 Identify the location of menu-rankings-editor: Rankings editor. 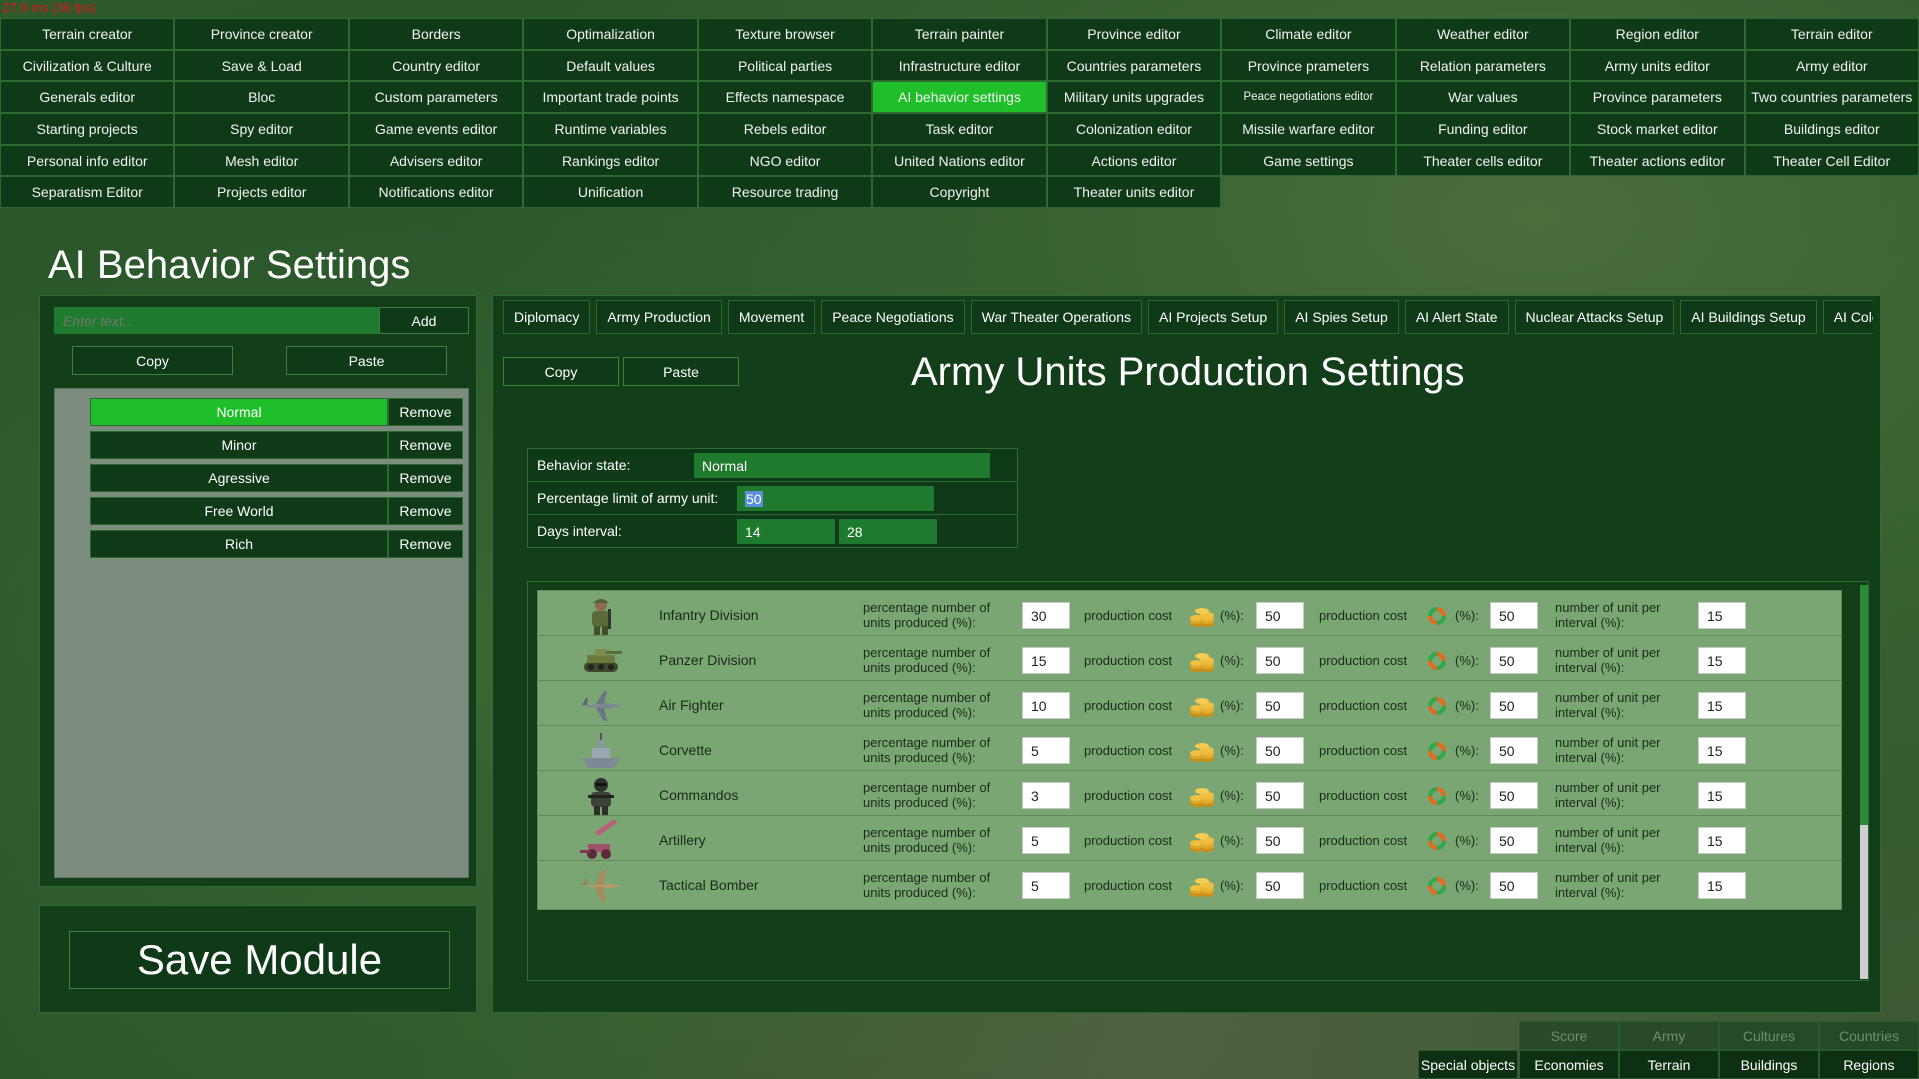
(610, 160).